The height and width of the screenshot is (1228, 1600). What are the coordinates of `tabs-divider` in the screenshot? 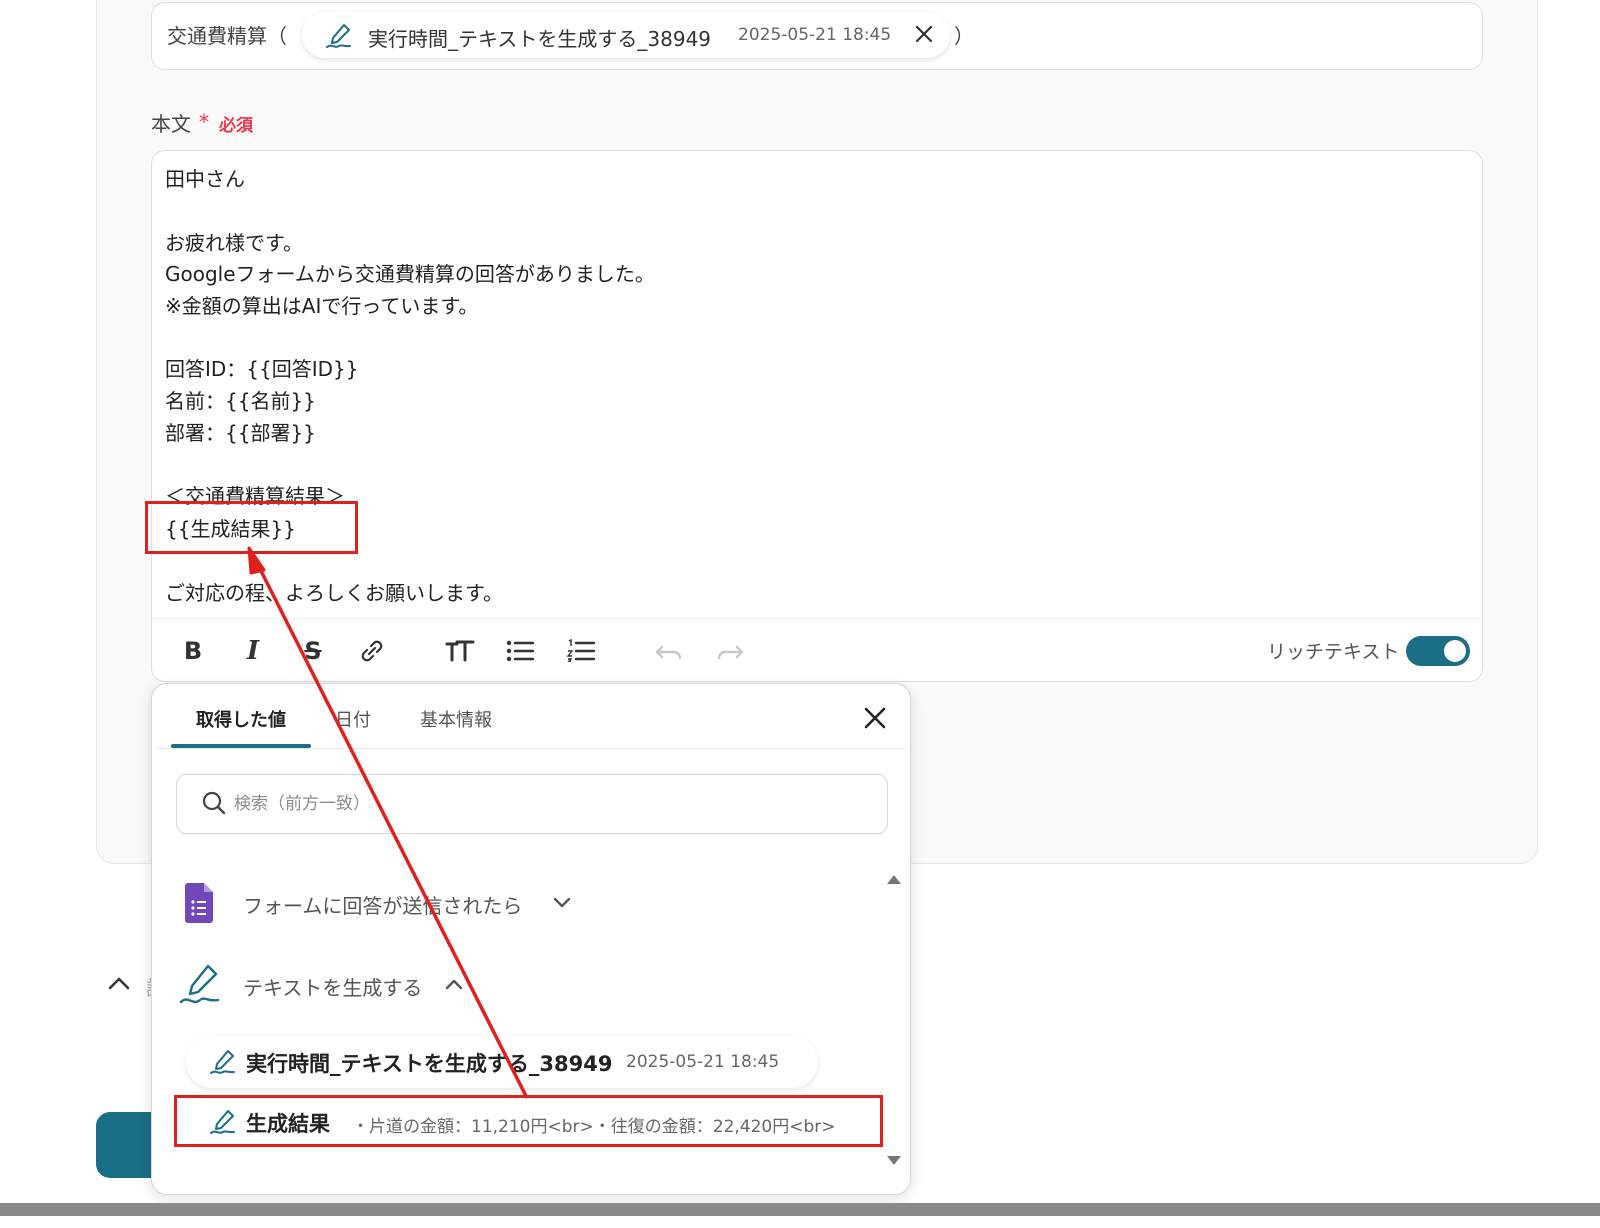 It's located at (531, 748).